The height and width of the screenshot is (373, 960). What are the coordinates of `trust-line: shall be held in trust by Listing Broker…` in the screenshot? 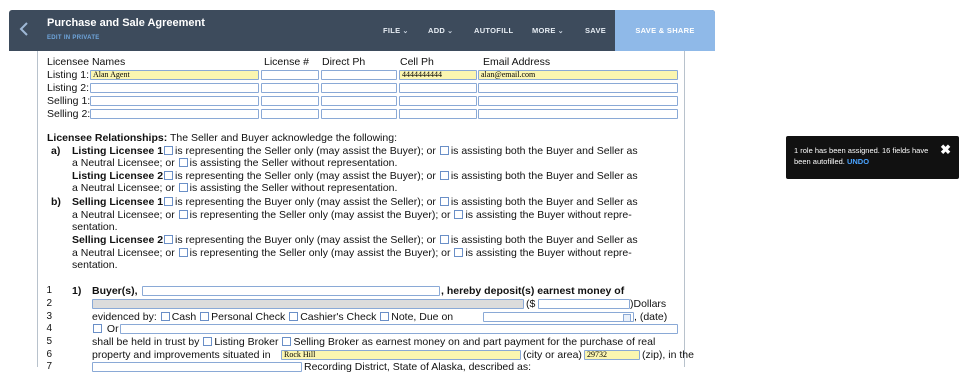 It's located at (373, 342).